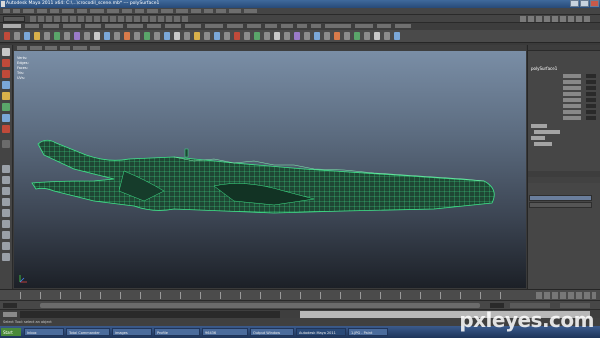 The image size is (600, 338). What do you see at coordinates (6, 96) in the screenshot?
I see `rotate-tool-icon` at bounding box center [6, 96].